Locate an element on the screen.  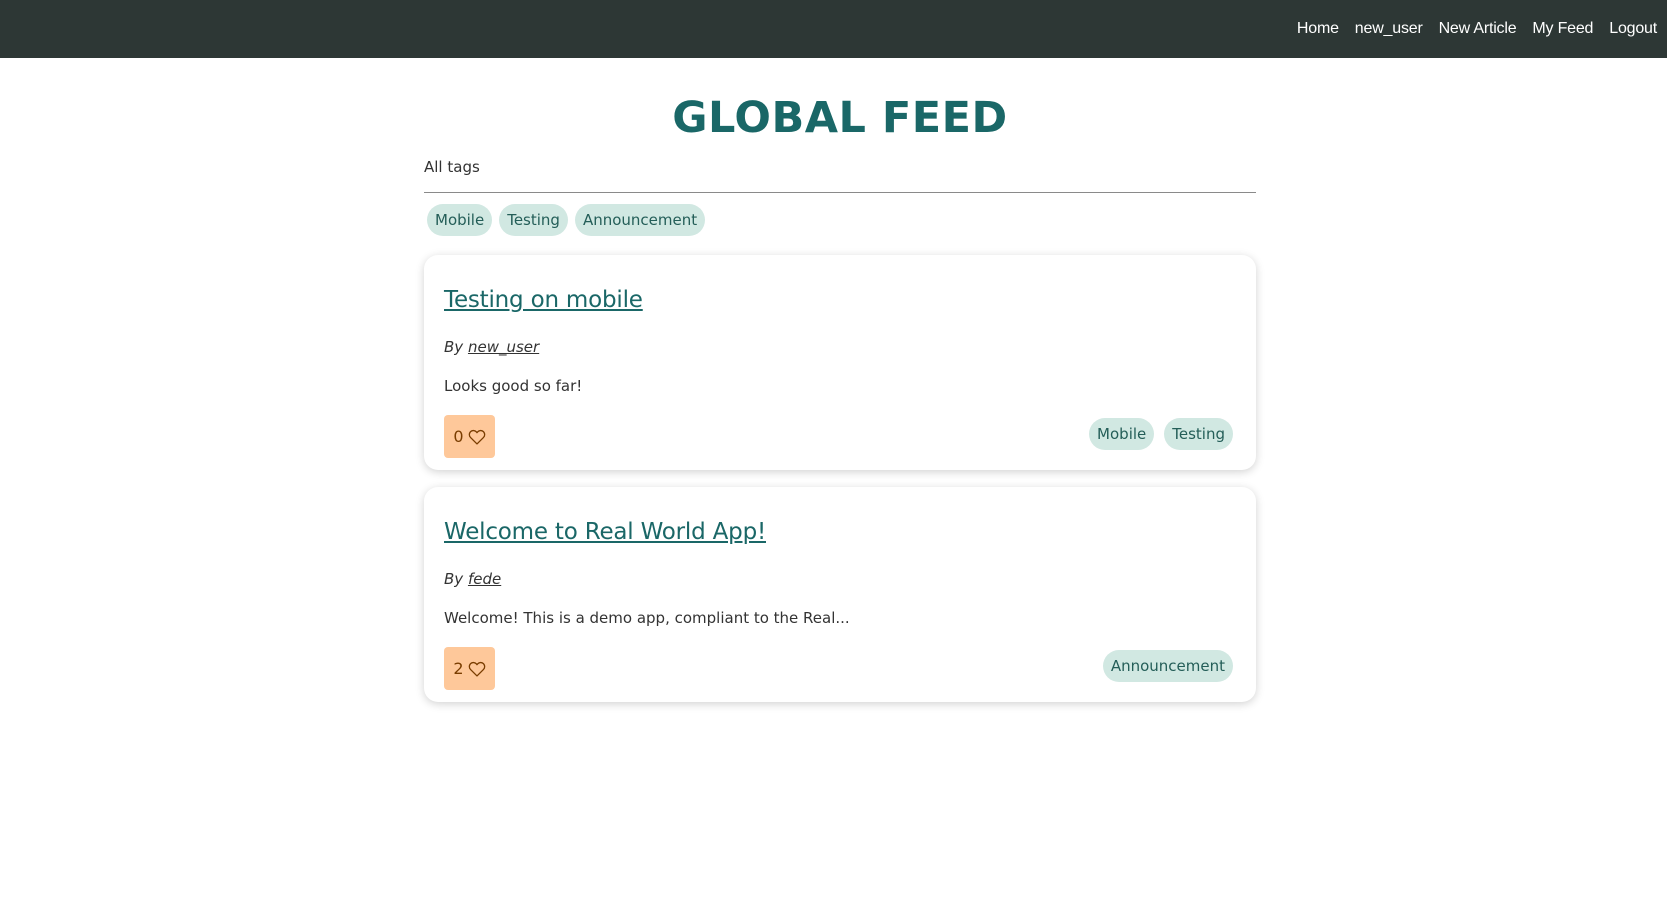
tag-filter-mobile: Mobile is located at coordinates (460, 220).